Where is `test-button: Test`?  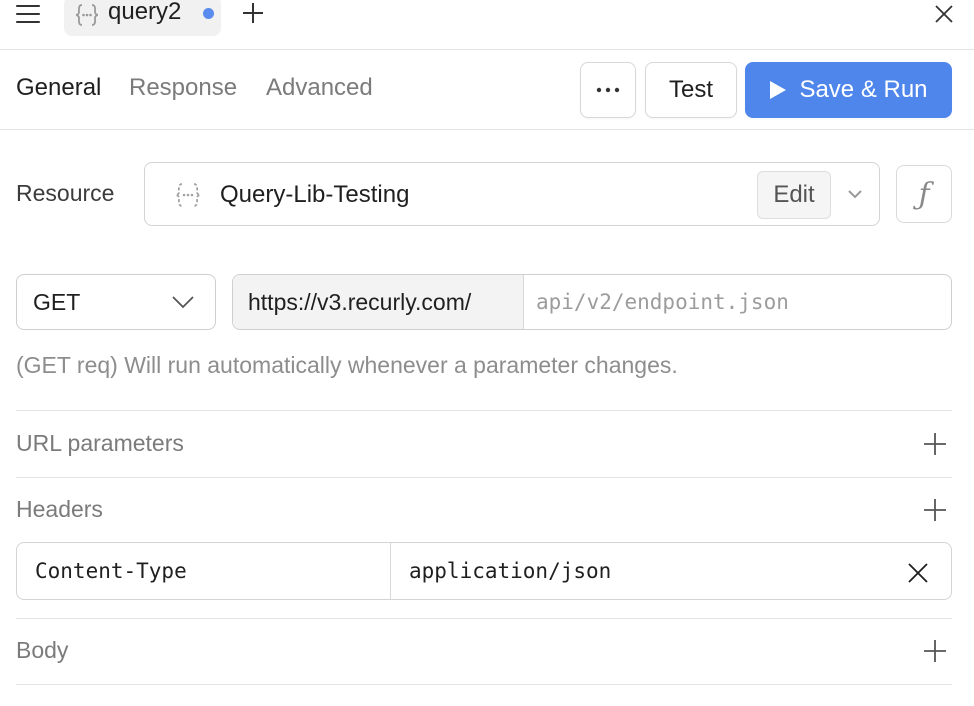 test-button: Test is located at coordinates (691, 90).